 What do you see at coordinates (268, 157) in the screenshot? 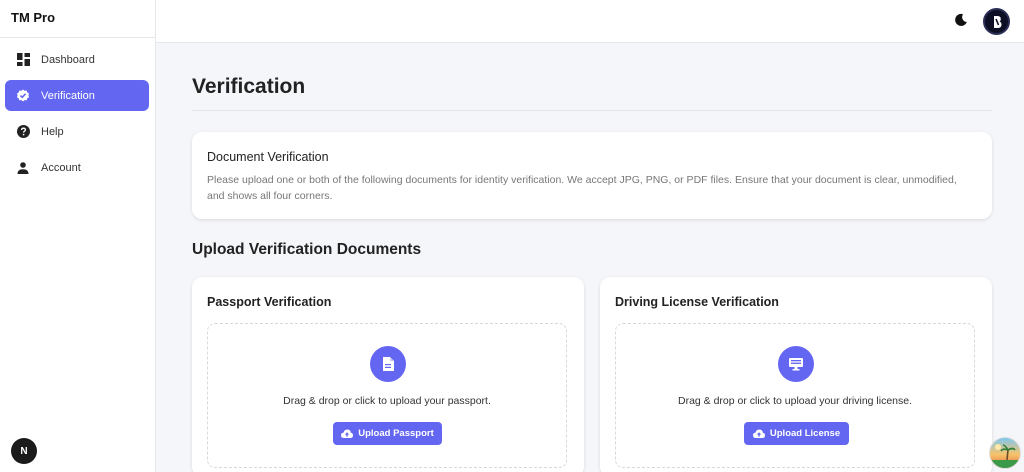
I see `info-heading: Document Verification` at bounding box center [268, 157].